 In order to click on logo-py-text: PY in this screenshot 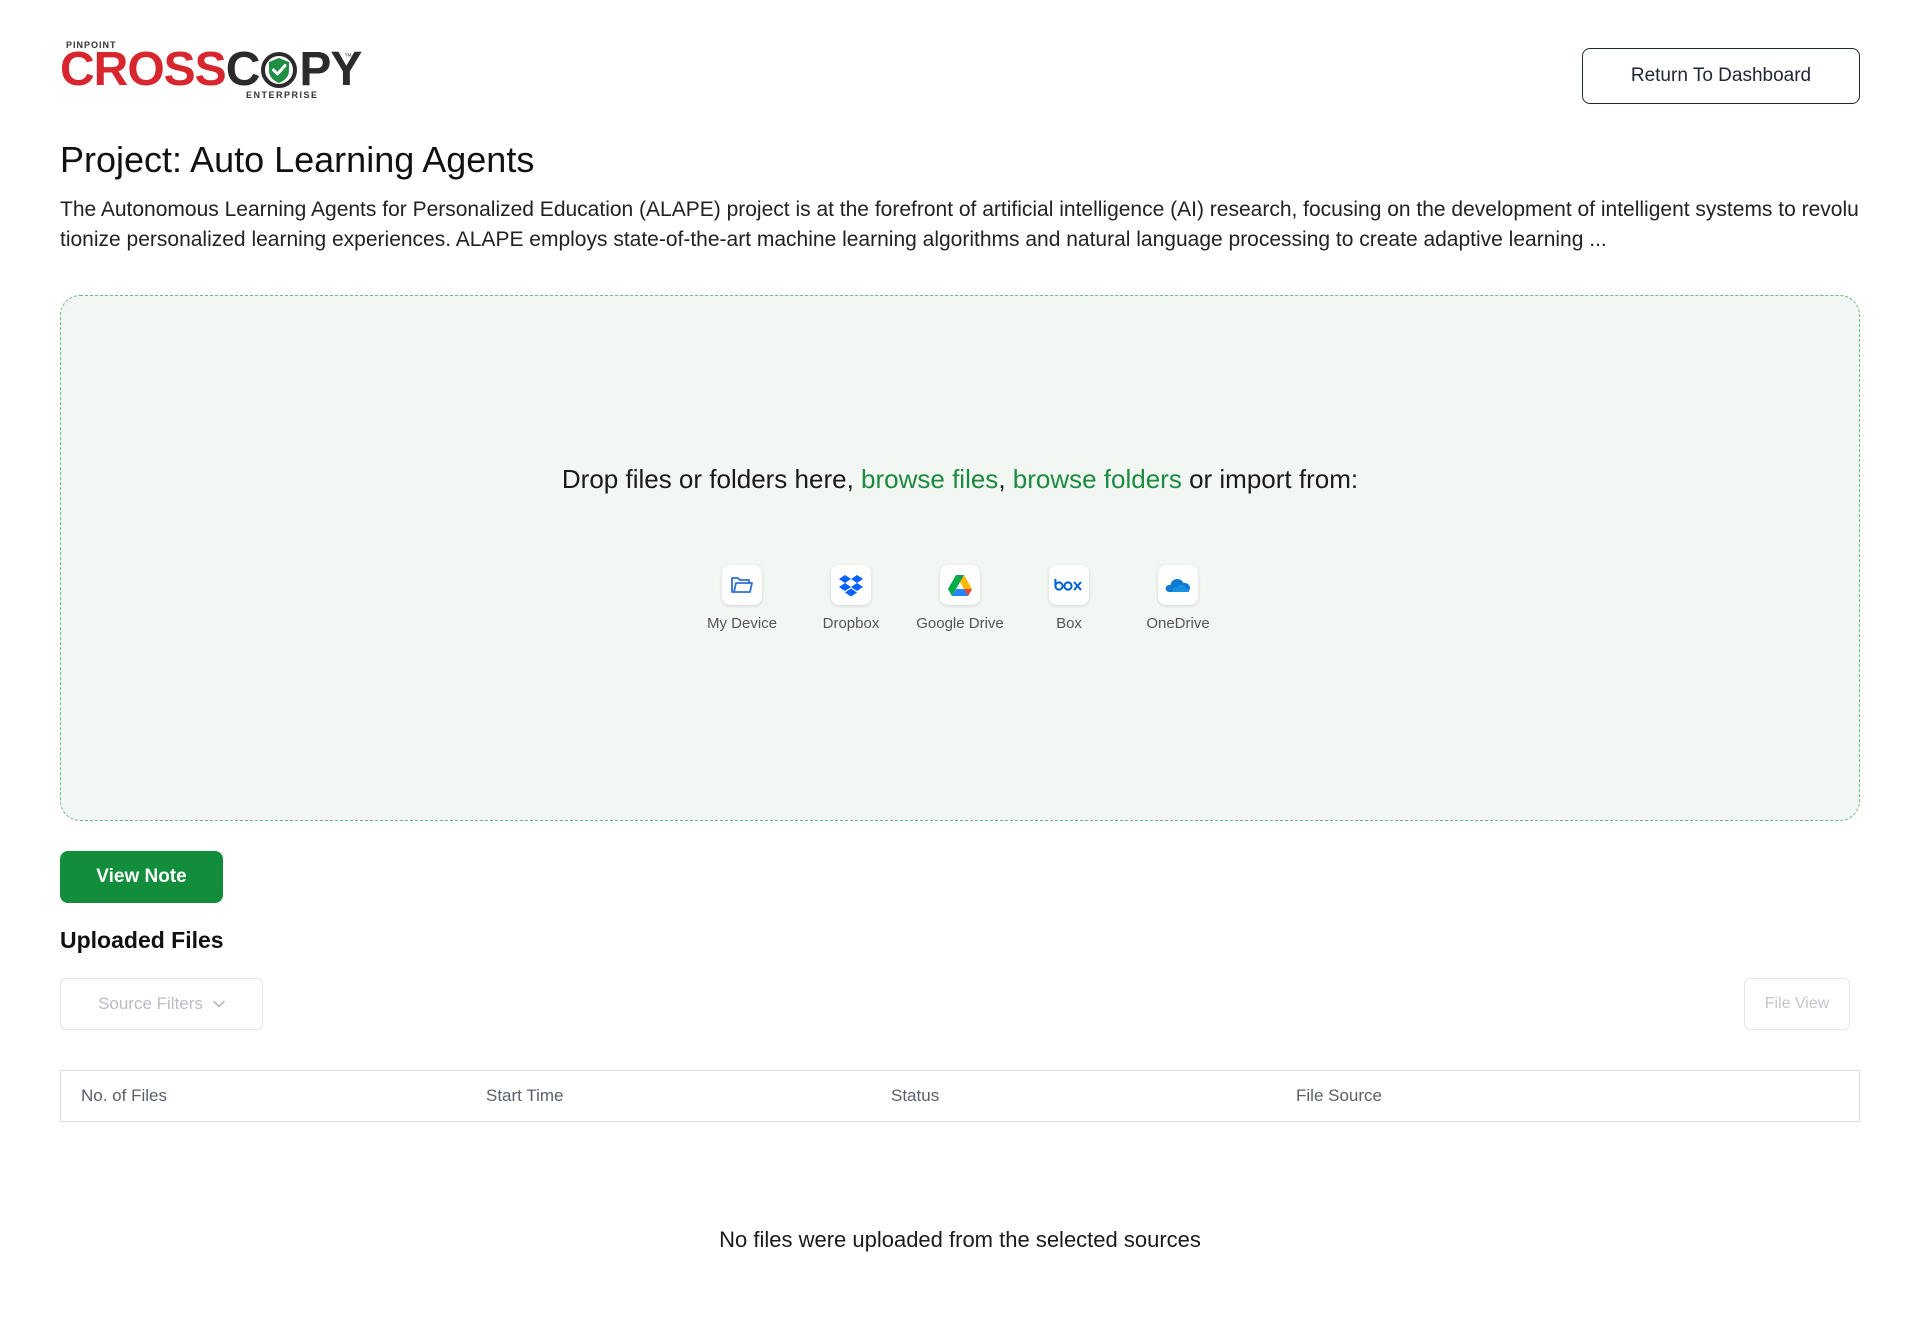, I will do `click(330, 69)`.